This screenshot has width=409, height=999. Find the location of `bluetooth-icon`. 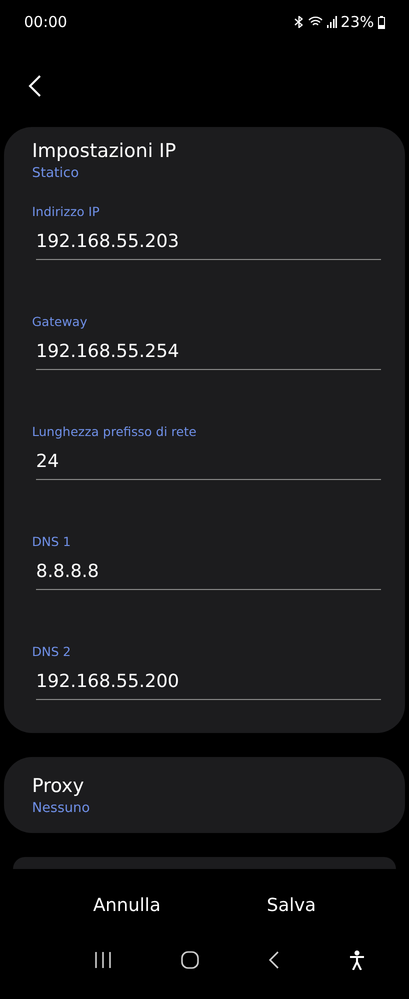

bluetooth-icon is located at coordinates (299, 22).